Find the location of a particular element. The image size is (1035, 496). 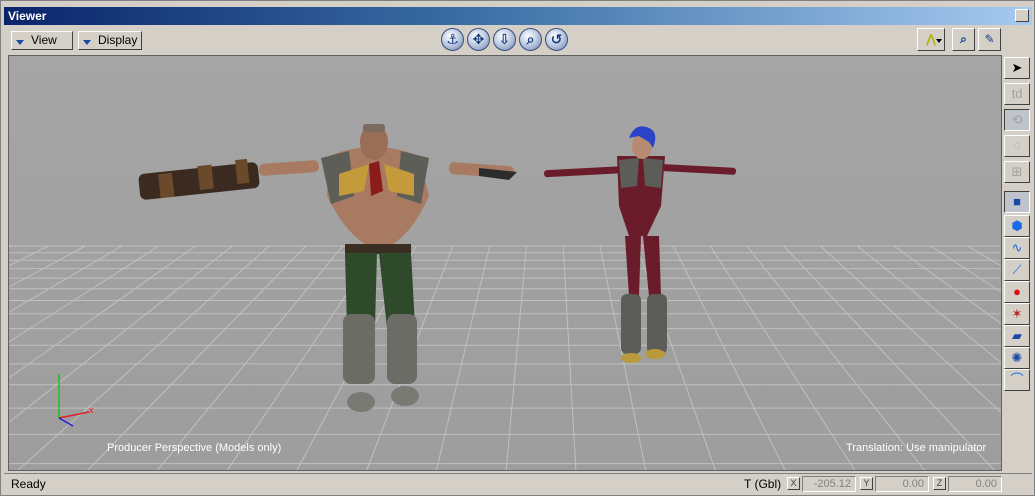

pen-icon: ✎ is located at coordinates (989, 39).